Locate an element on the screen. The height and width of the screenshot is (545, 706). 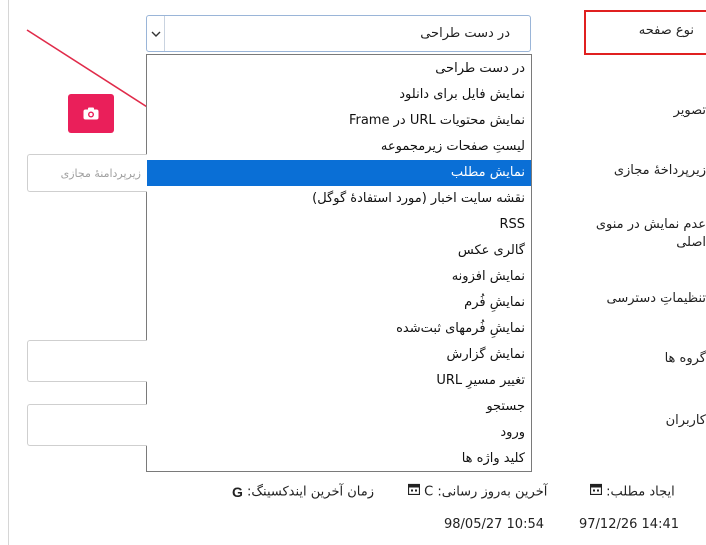
users-label: کاربران is located at coordinates (685, 420).